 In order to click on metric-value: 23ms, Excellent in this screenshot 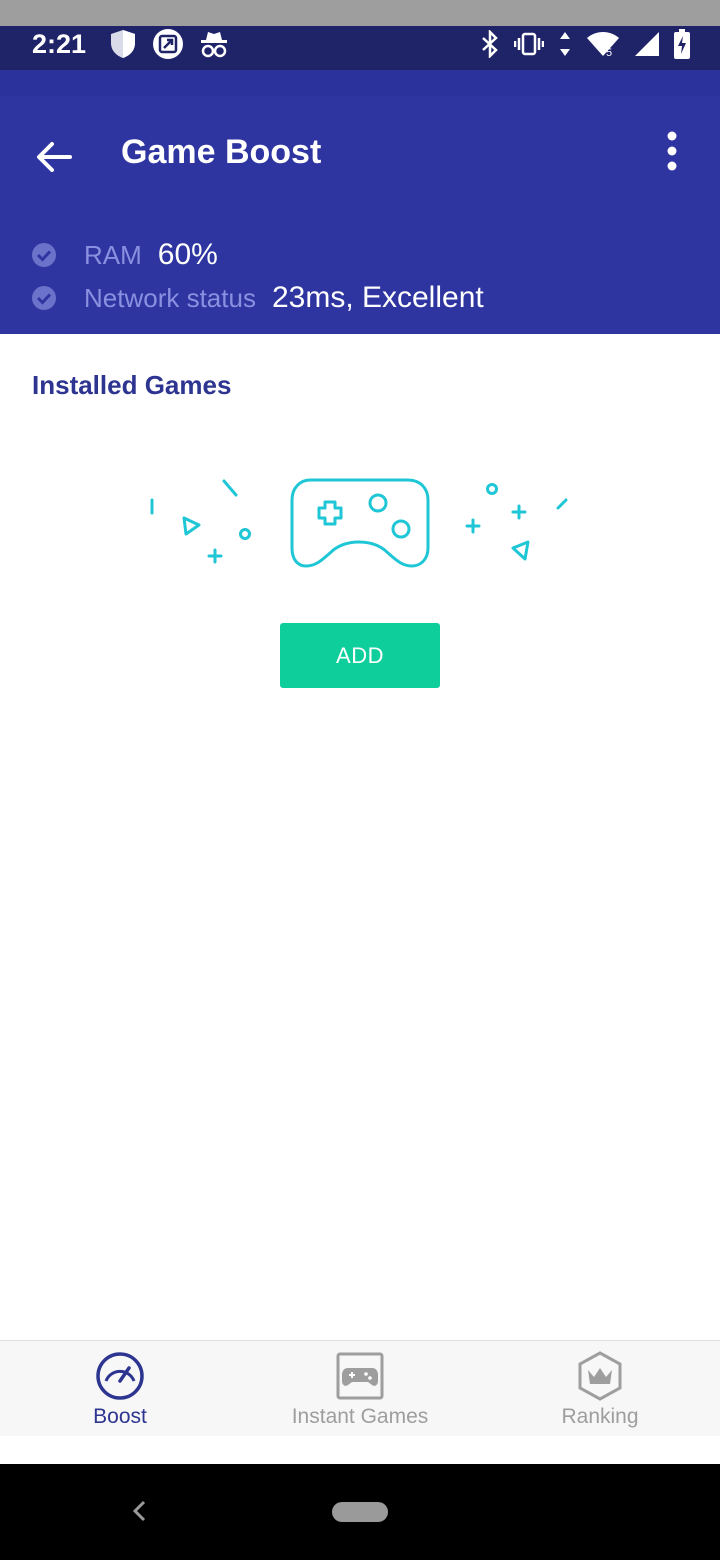, I will do `click(377, 297)`.